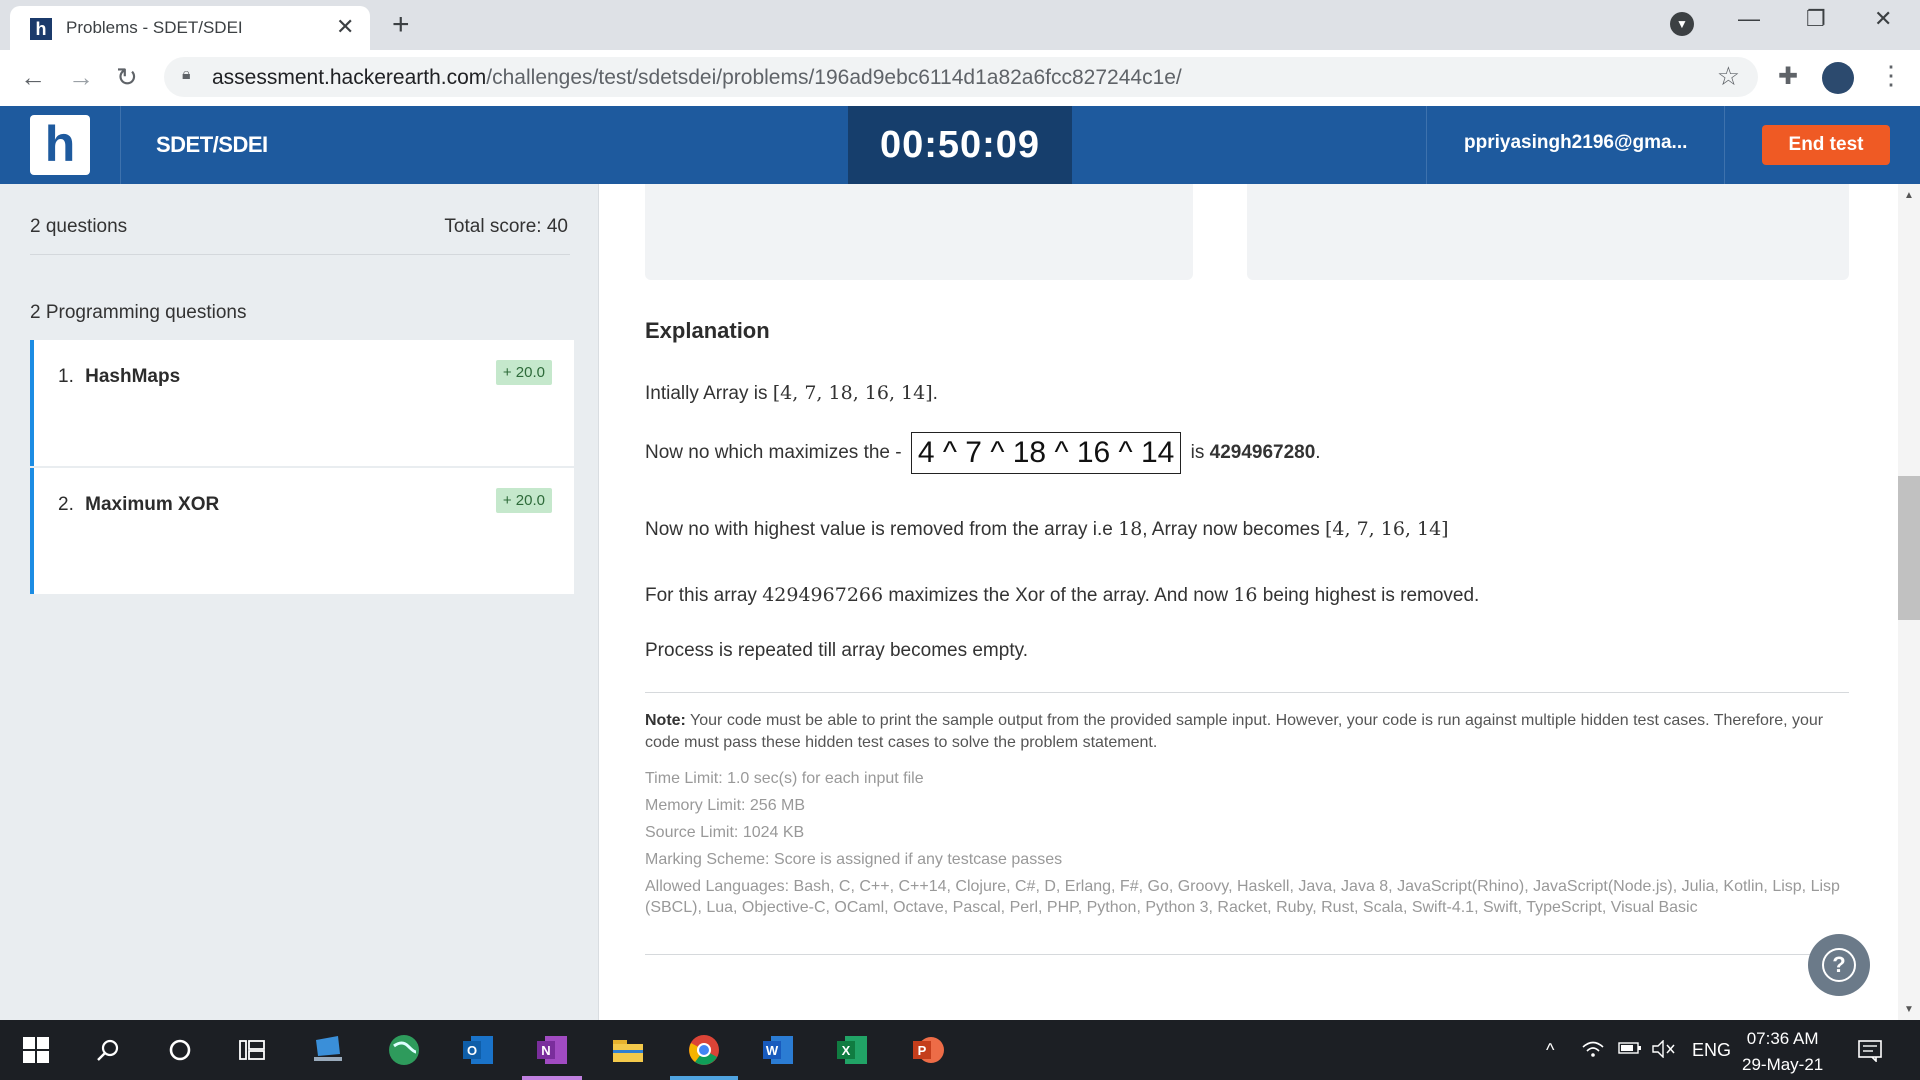 This screenshot has height=1080, width=1920. I want to click on scrollbar-thumb, so click(1909, 548).